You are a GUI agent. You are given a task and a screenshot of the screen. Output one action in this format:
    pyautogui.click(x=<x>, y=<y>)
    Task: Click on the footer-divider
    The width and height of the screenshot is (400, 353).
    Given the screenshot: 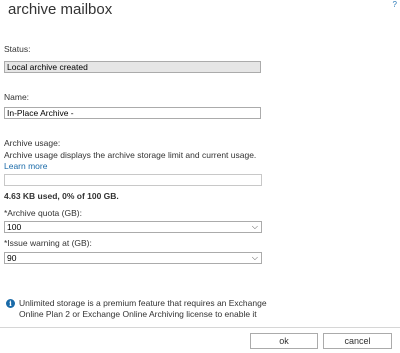 What is the action you would take?
    pyautogui.click(x=200, y=327)
    